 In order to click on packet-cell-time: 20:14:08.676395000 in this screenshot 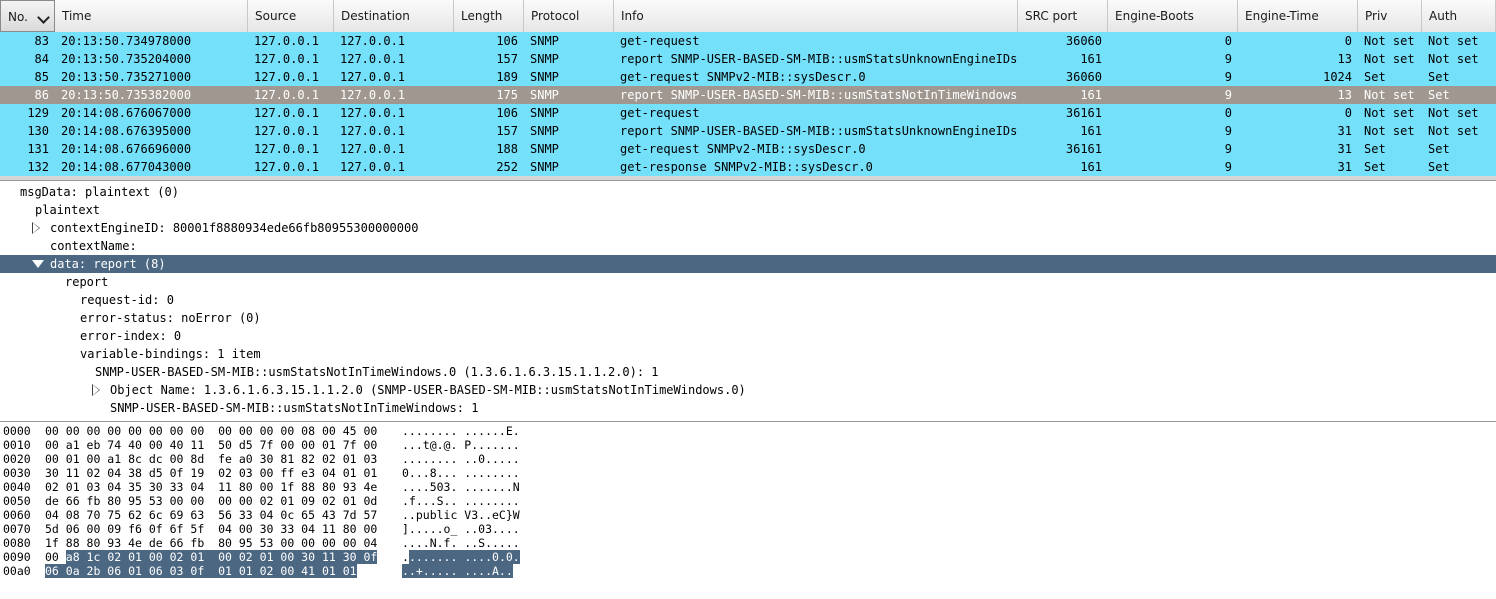, I will do `click(126, 131)`.